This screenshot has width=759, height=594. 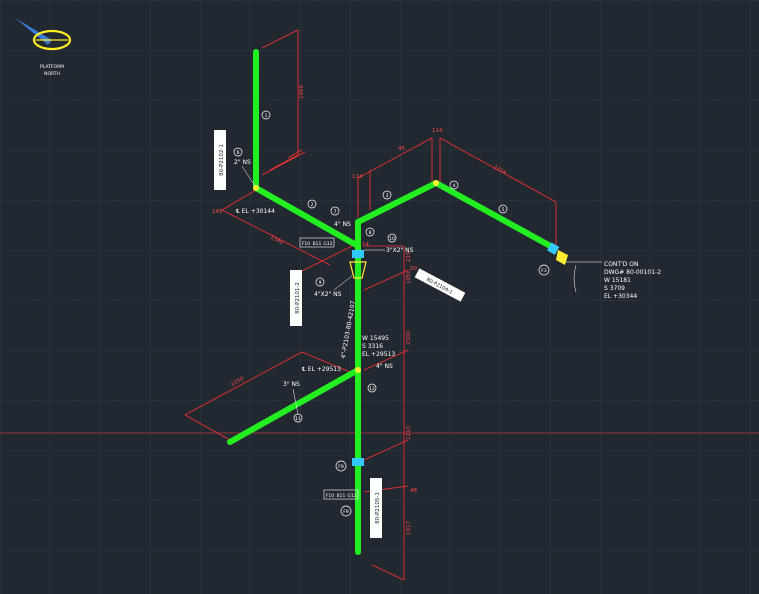 I want to click on bubble-11: 11, so click(x=298, y=419).